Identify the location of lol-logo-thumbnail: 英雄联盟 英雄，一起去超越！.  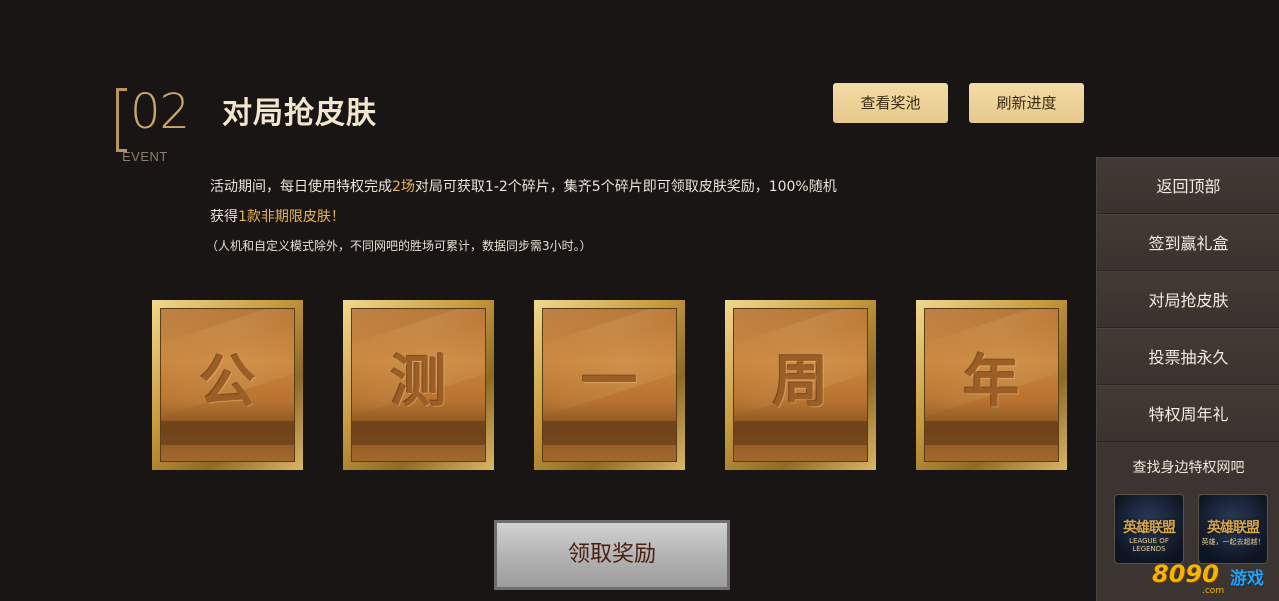
(1233, 529).